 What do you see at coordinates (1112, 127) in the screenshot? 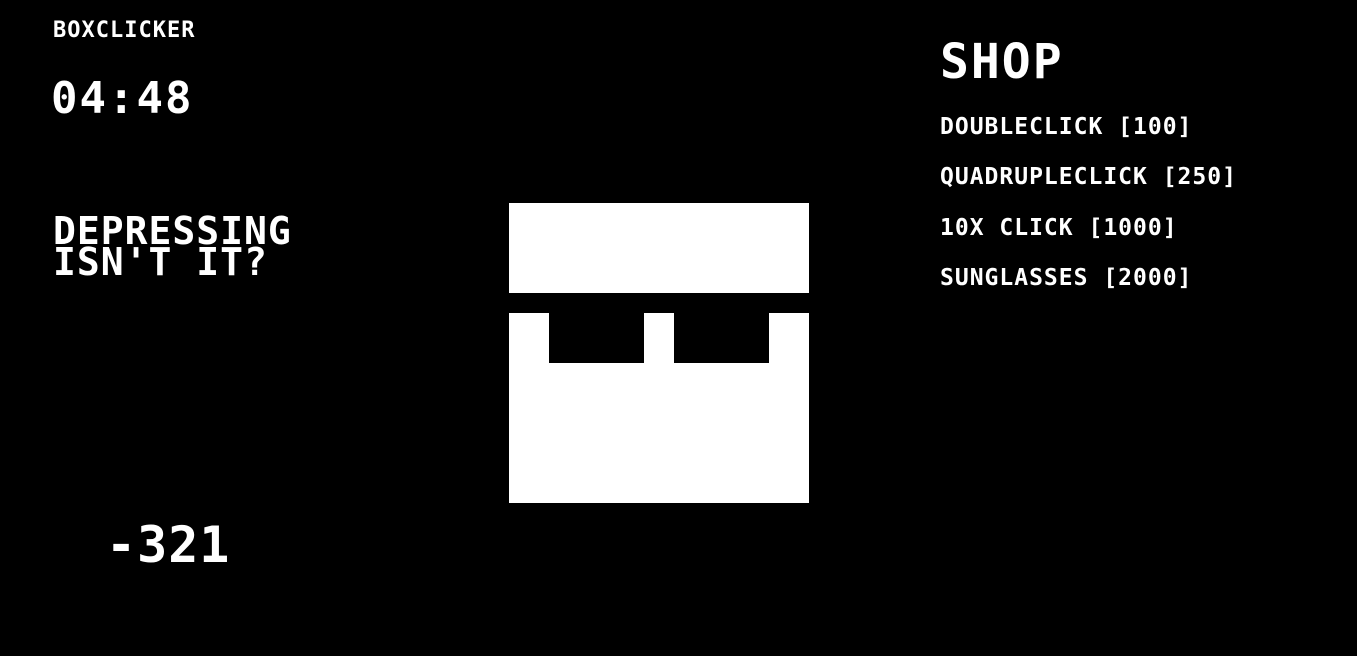
I see `shop-item-doubleclick: DOUBLECLICK [100]` at bounding box center [1112, 127].